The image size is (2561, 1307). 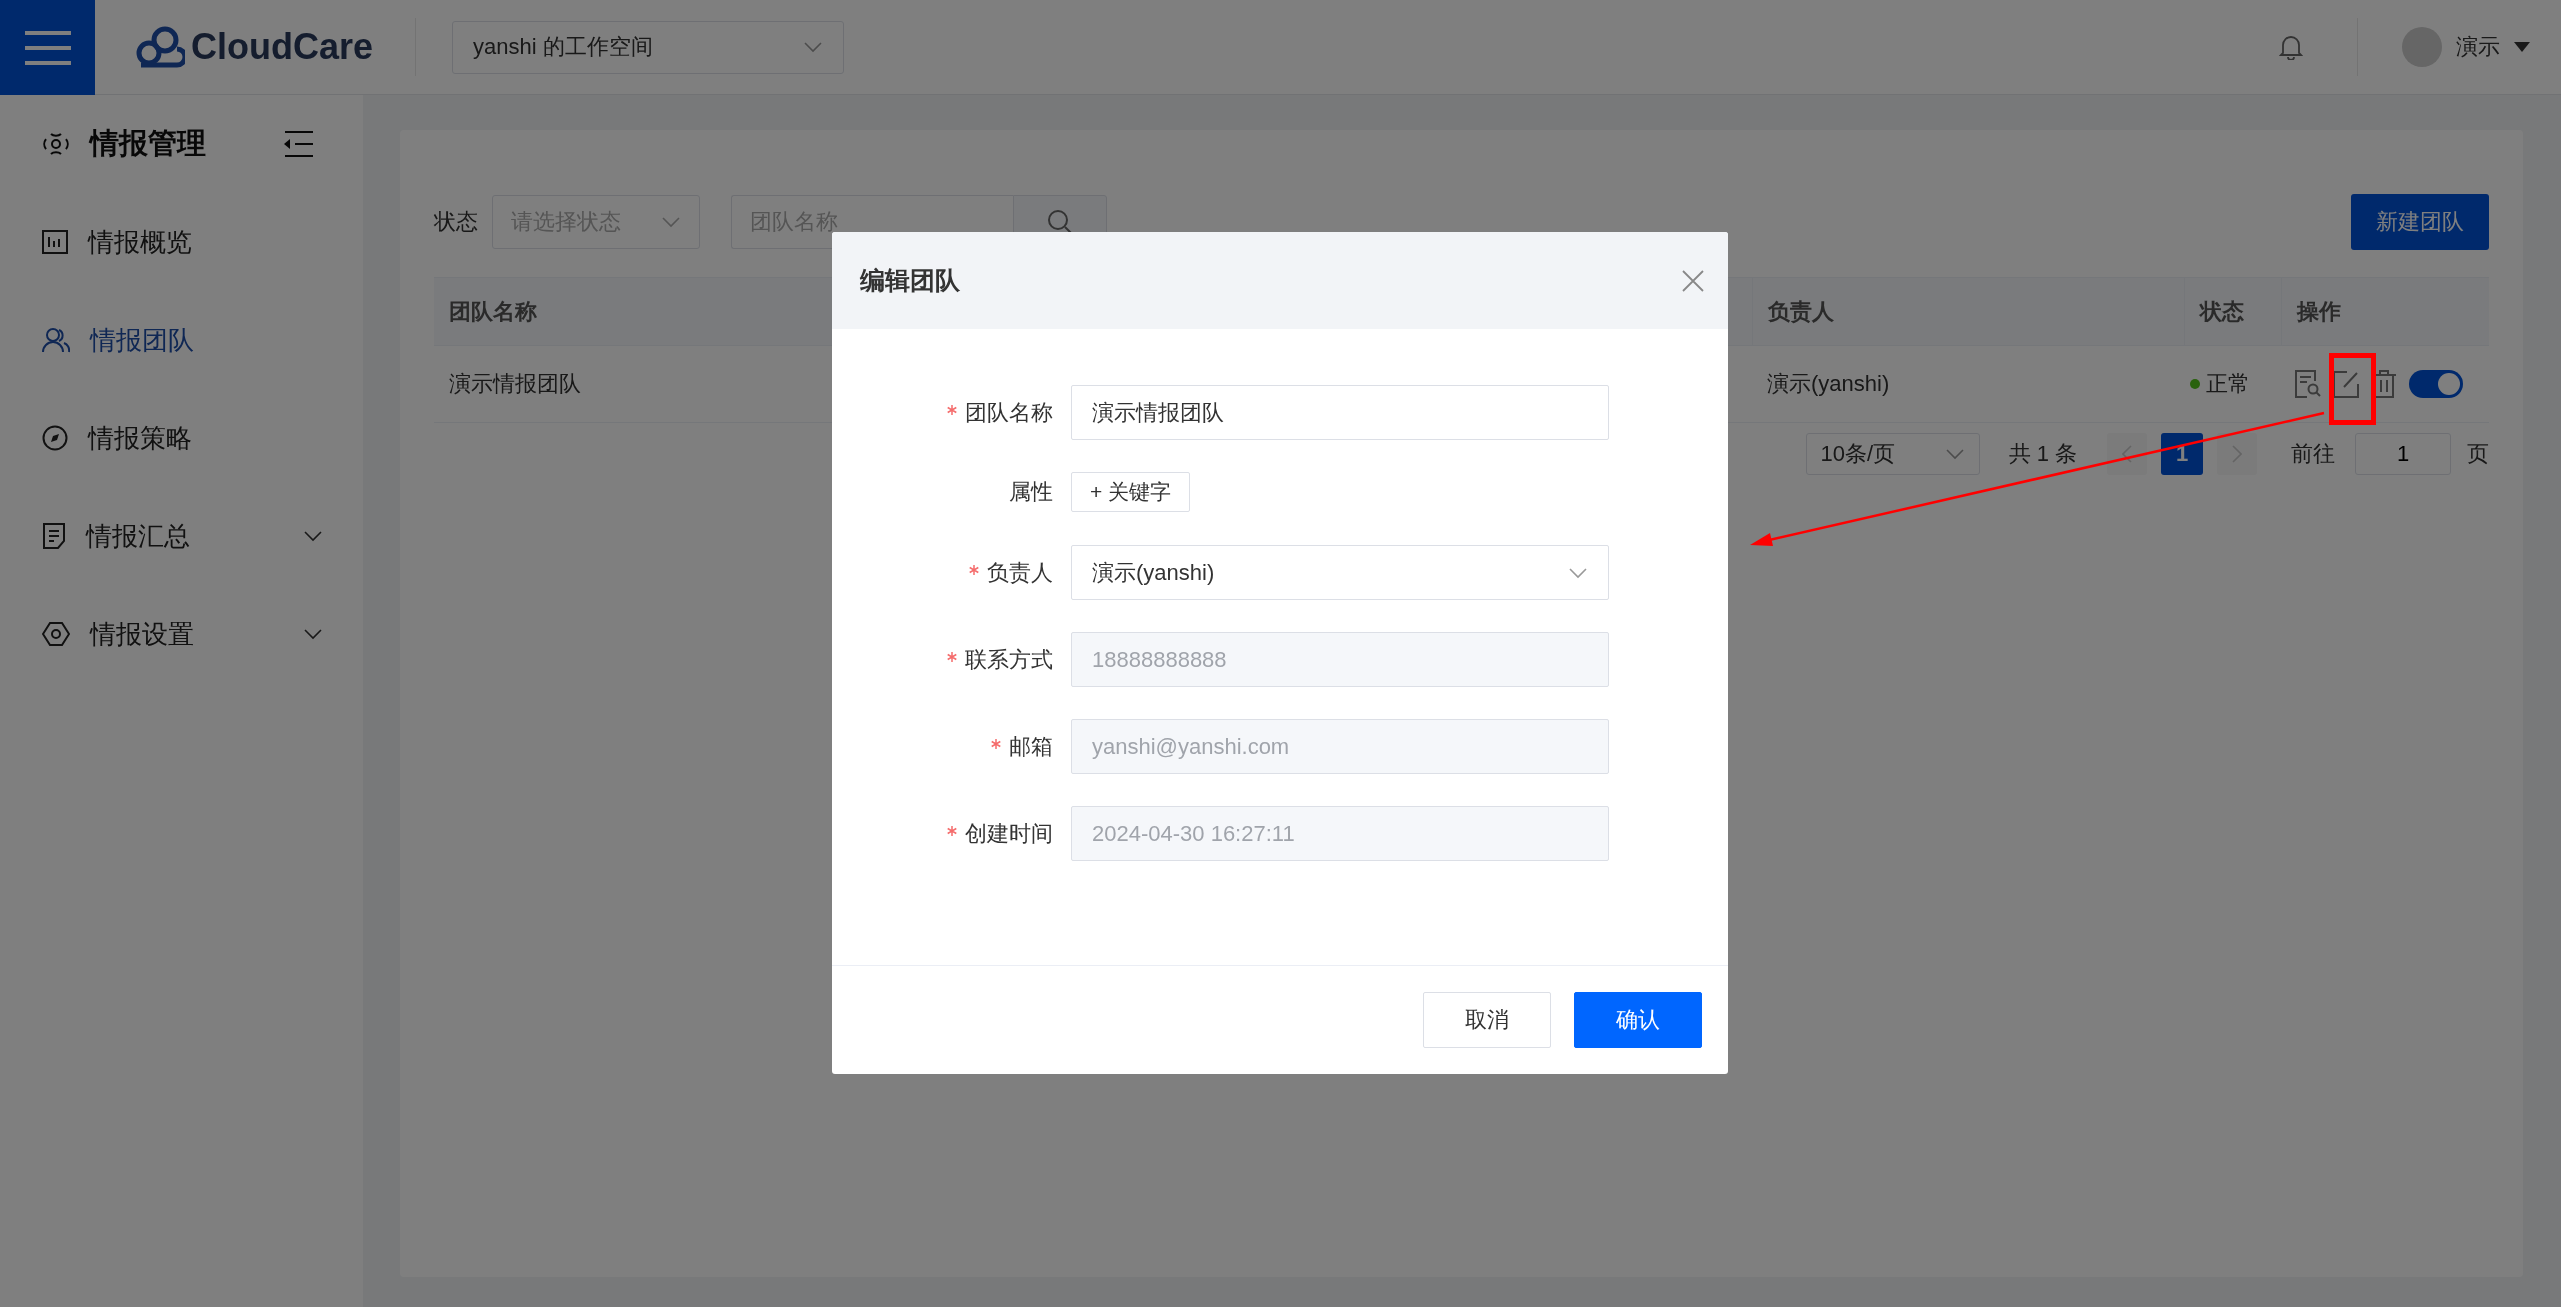 I want to click on close-icon, so click(x=1693, y=280).